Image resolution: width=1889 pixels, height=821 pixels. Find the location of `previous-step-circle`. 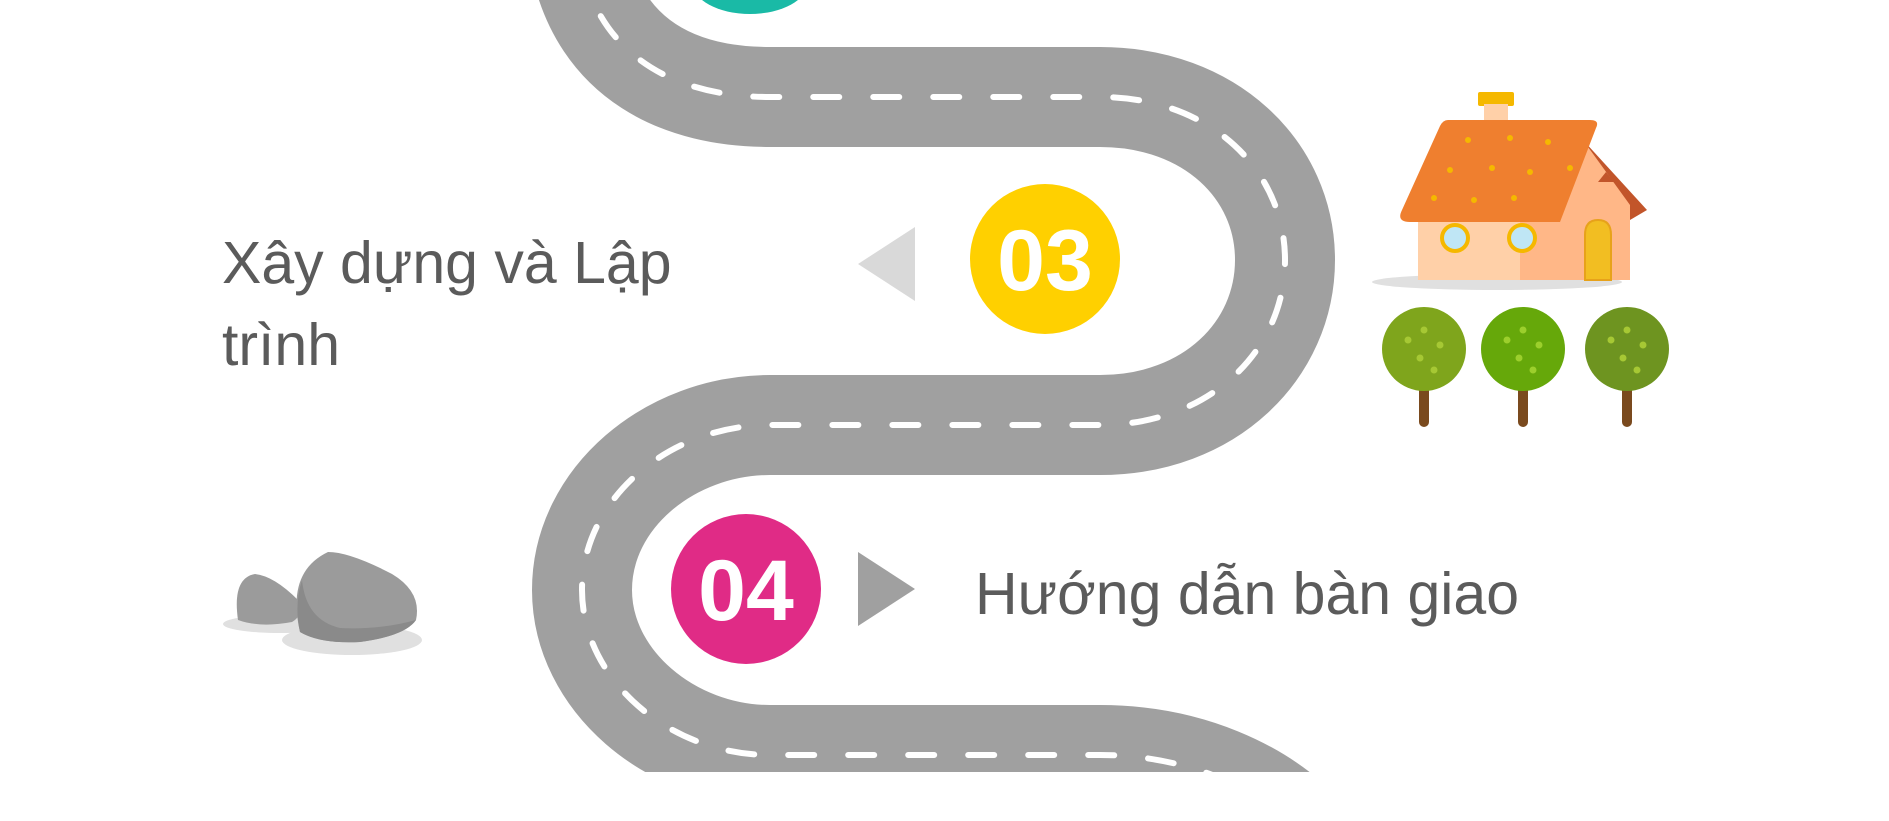

previous-step-circle is located at coordinates (750, 7).